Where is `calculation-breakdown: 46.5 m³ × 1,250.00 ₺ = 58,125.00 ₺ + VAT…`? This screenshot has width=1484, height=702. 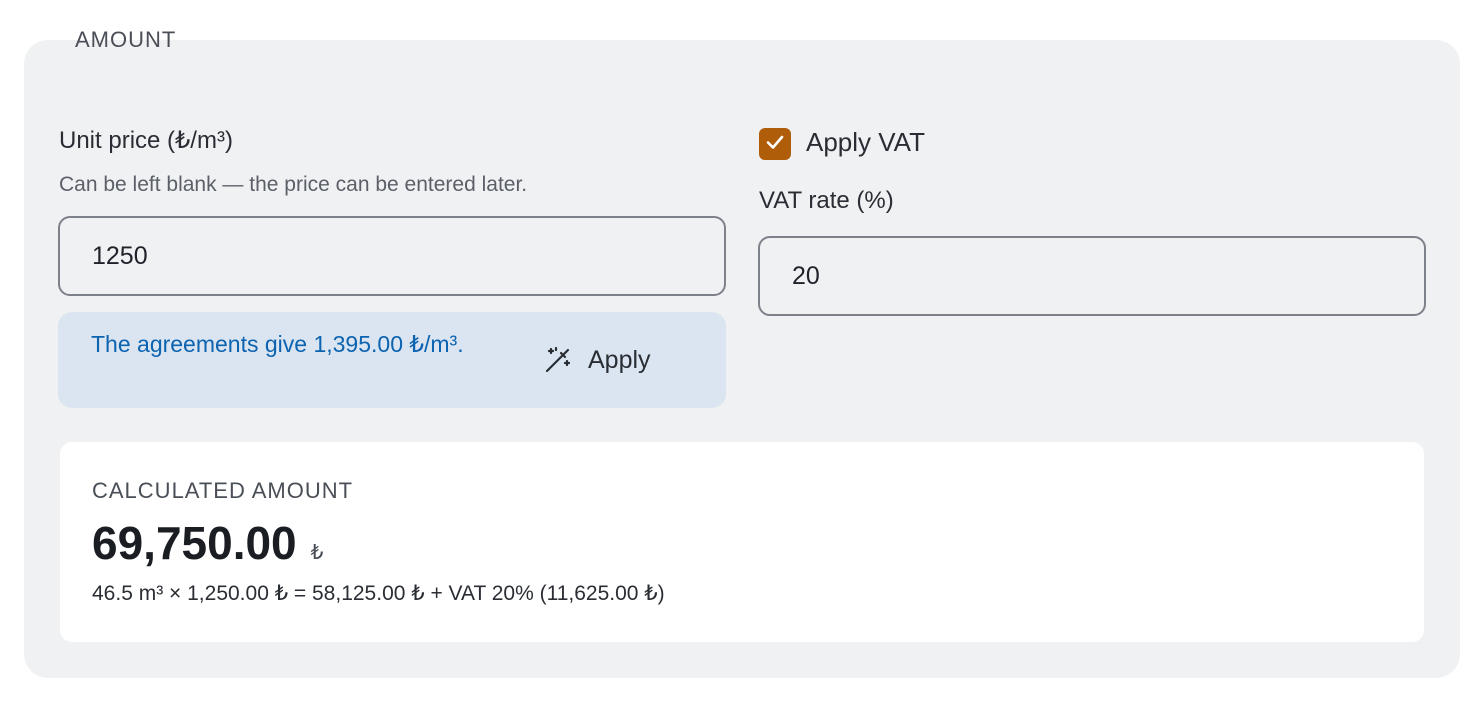
calculation-breakdown: 46.5 m³ × 1,250.00 ₺ = 58,125.00 ₺ + VAT… is located at coordinates (378, 593).